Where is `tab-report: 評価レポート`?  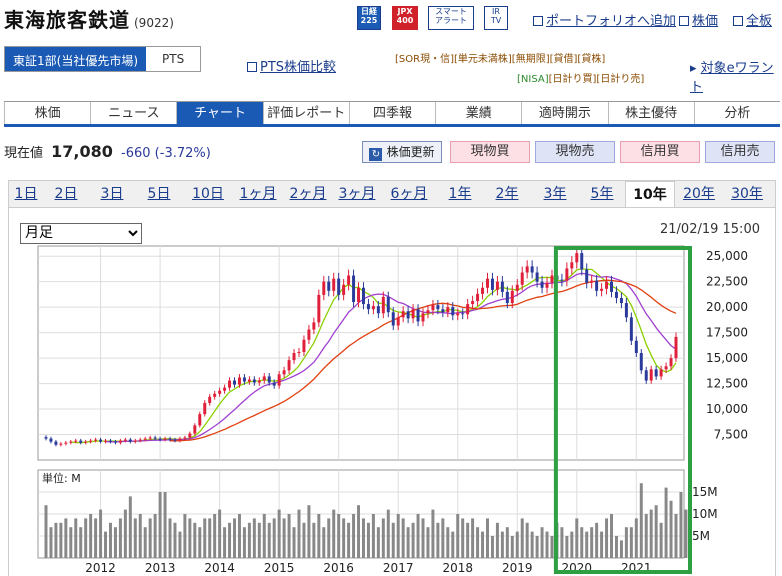 tab-report: 評価レポート is located at coordinates (305, 113).